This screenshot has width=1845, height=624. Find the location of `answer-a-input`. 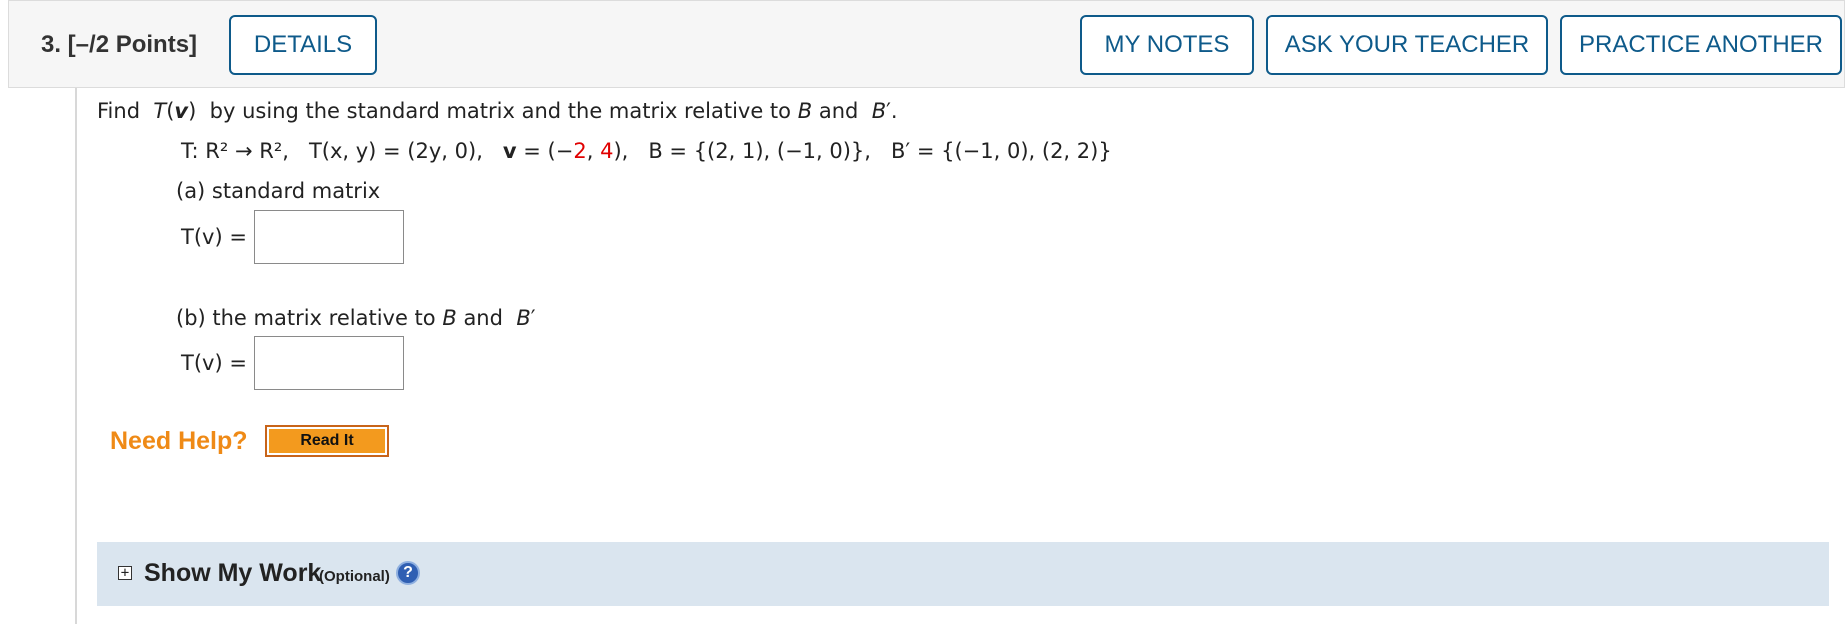

answer-a-input is located at coordinates (329, 237).